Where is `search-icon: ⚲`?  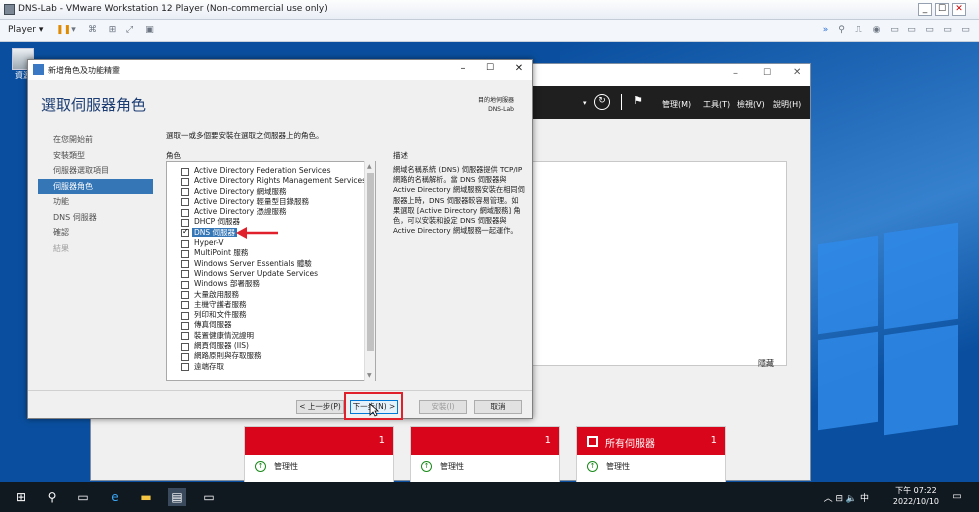
search-icon: ⚲ is located at coordinates (52, 497).